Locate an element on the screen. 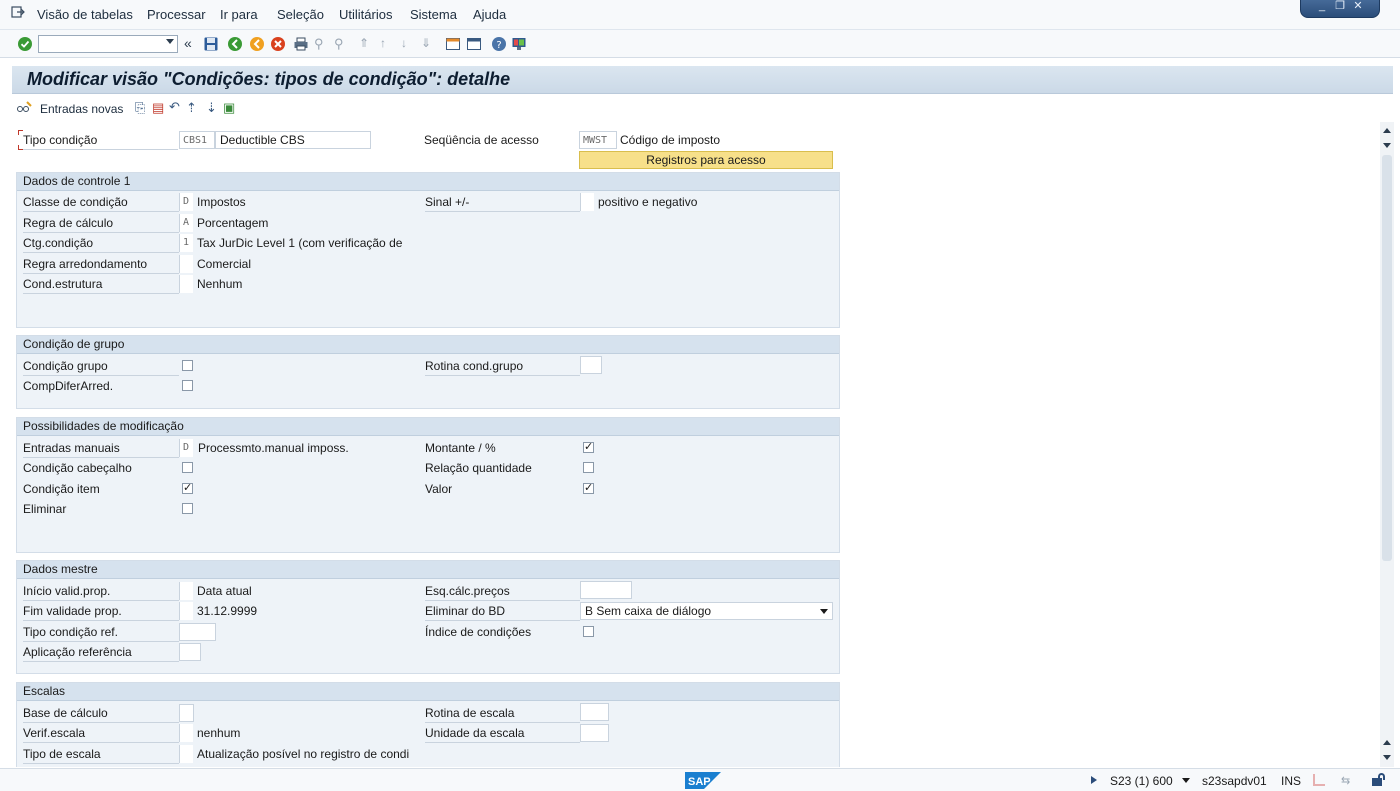 Image resolution: width=1400 pixels, height=791 pixels. tipo-condicao-code: CBS1 is located at coordinates (197, 140).